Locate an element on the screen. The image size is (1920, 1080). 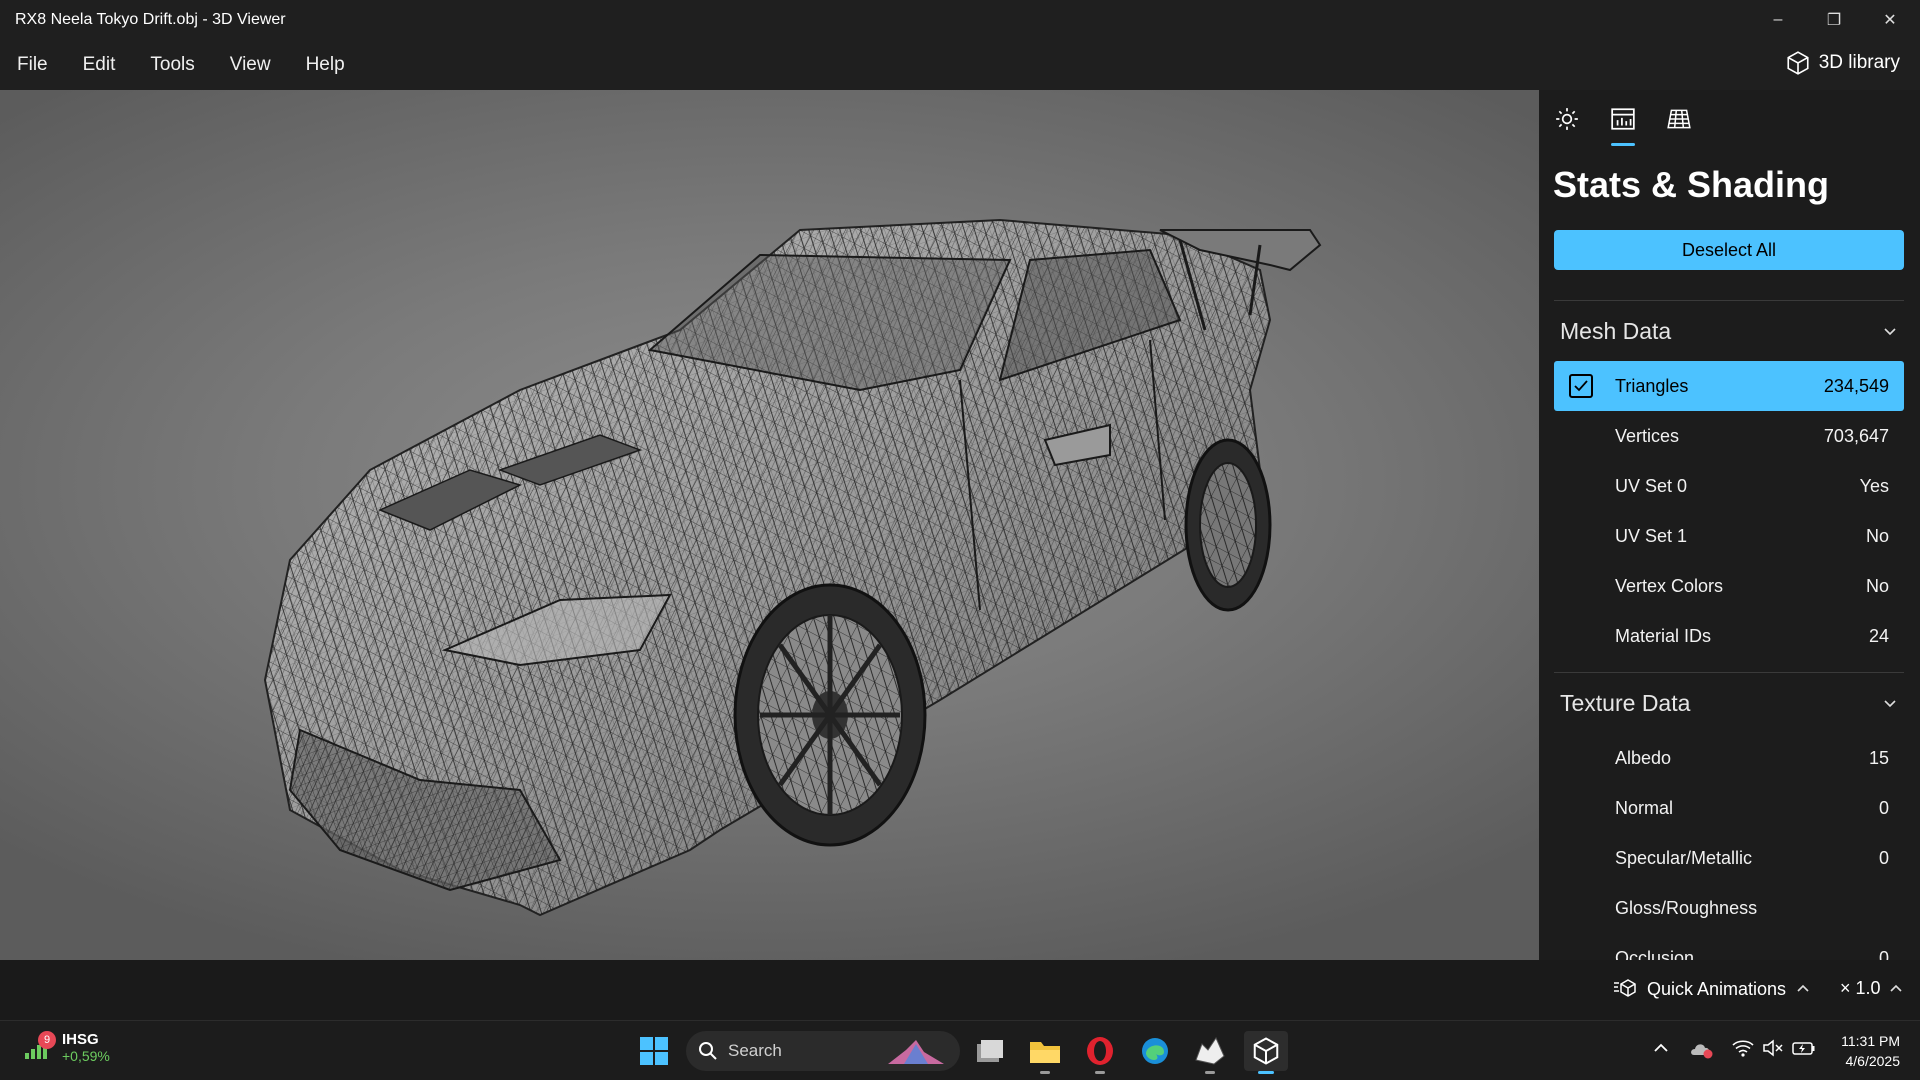
opera-icon is located at coordinates (1100, 1051).